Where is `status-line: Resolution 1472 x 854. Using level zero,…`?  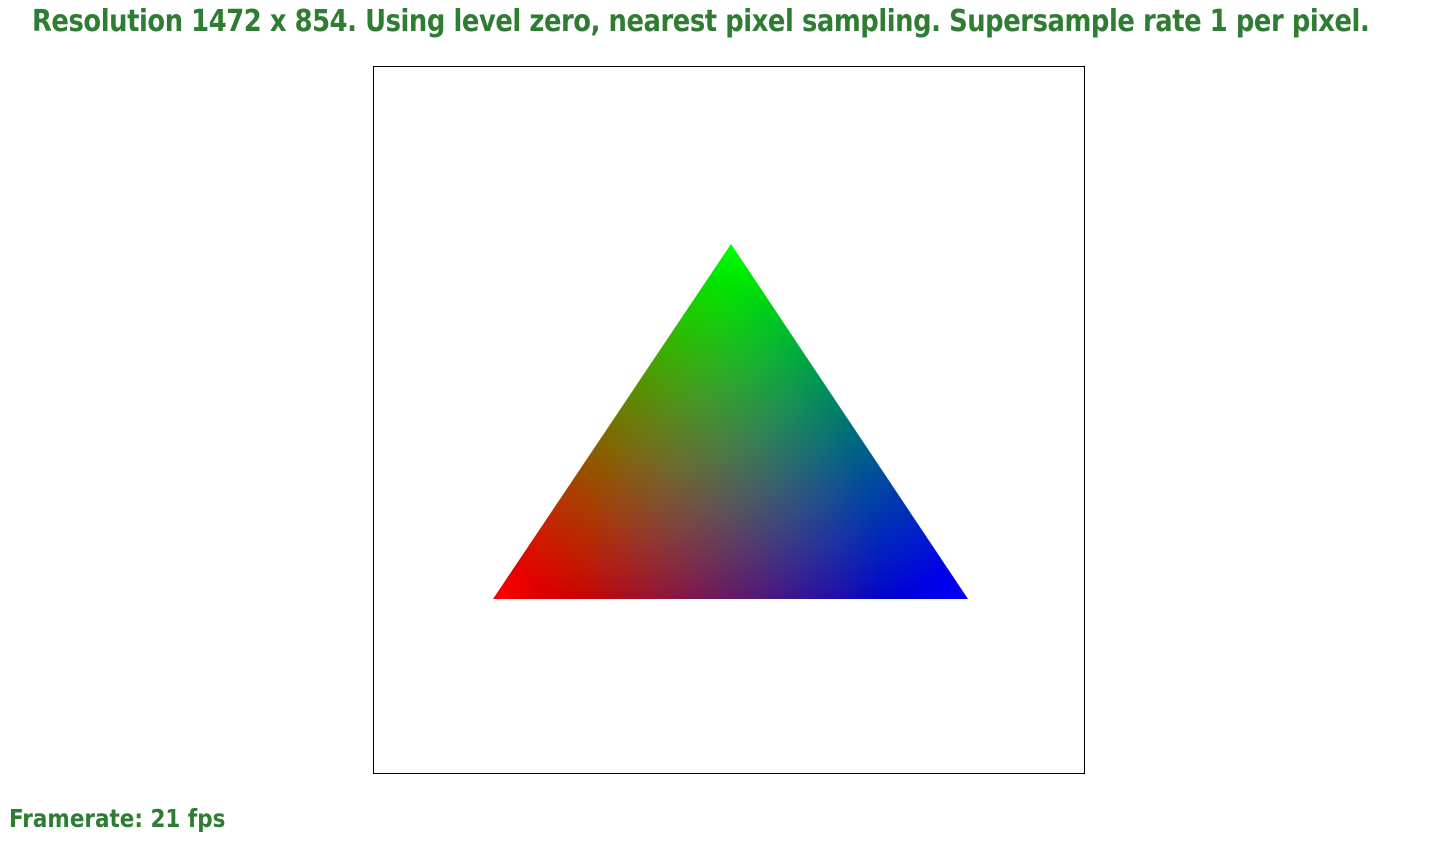 status-line: Resolution 1472 x 854. Using level zero,… is located at coordinates (701, 21).